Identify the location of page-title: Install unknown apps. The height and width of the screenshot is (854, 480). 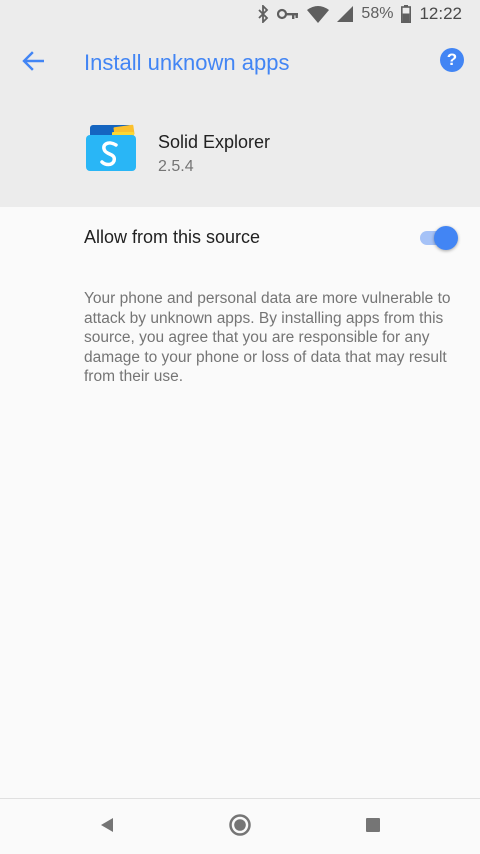
(187, 62).